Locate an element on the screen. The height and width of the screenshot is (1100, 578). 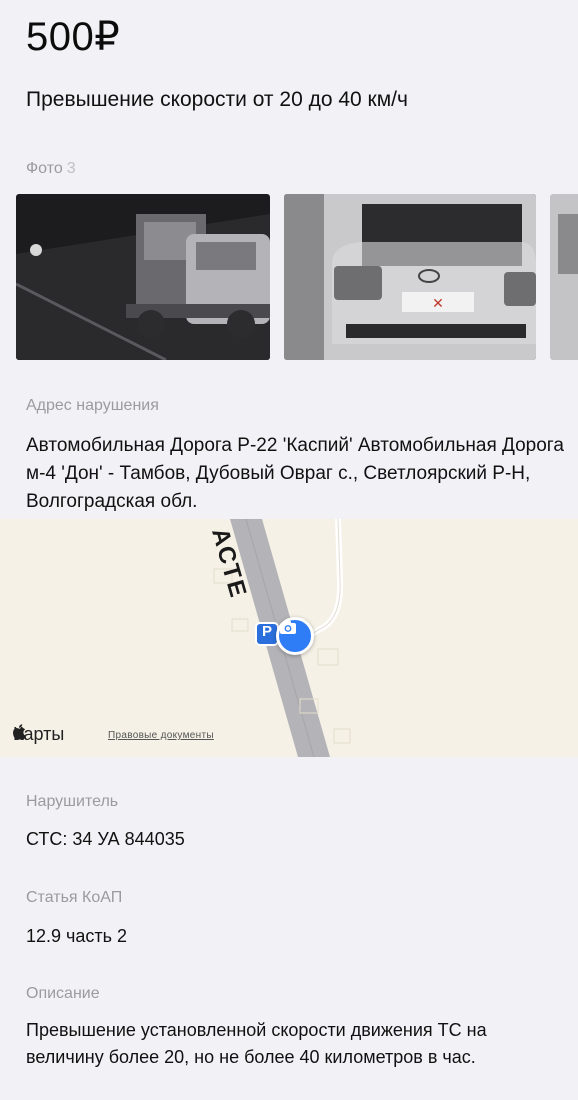
camera-icon is located at coordinates (288, 627).